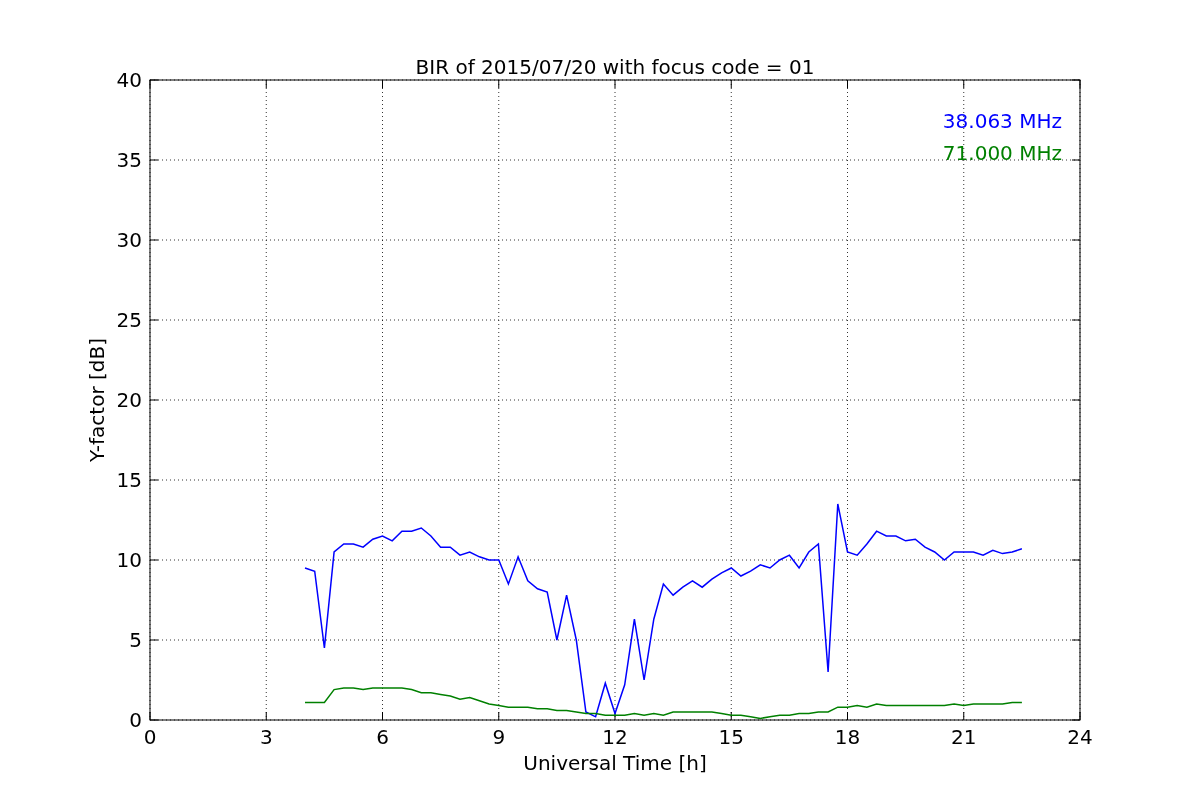 The width and height of the screenshot is (1200, 800). I want to click on y-tick-label: 25, so click(129, 320).